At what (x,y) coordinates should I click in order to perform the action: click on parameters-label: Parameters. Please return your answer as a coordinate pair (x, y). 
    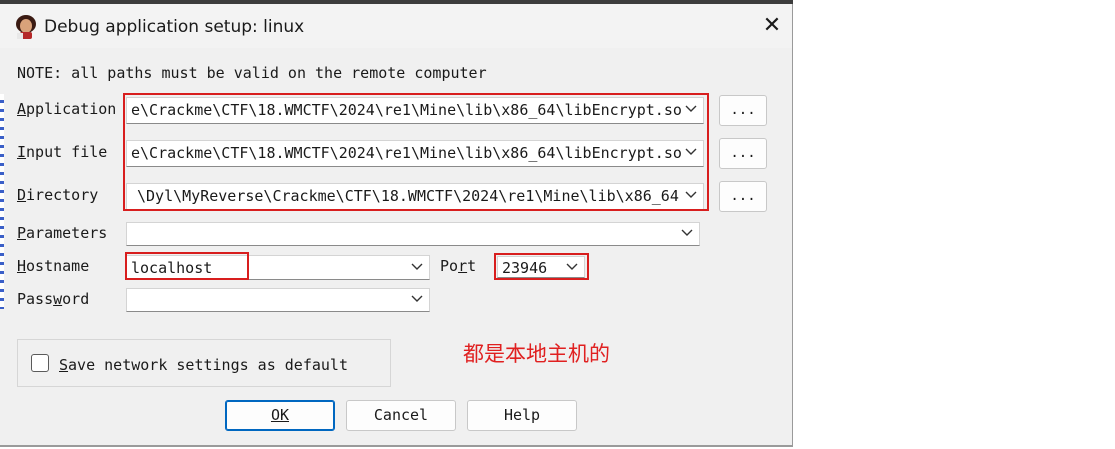
    Looking at the image, I should click on (62, 233).